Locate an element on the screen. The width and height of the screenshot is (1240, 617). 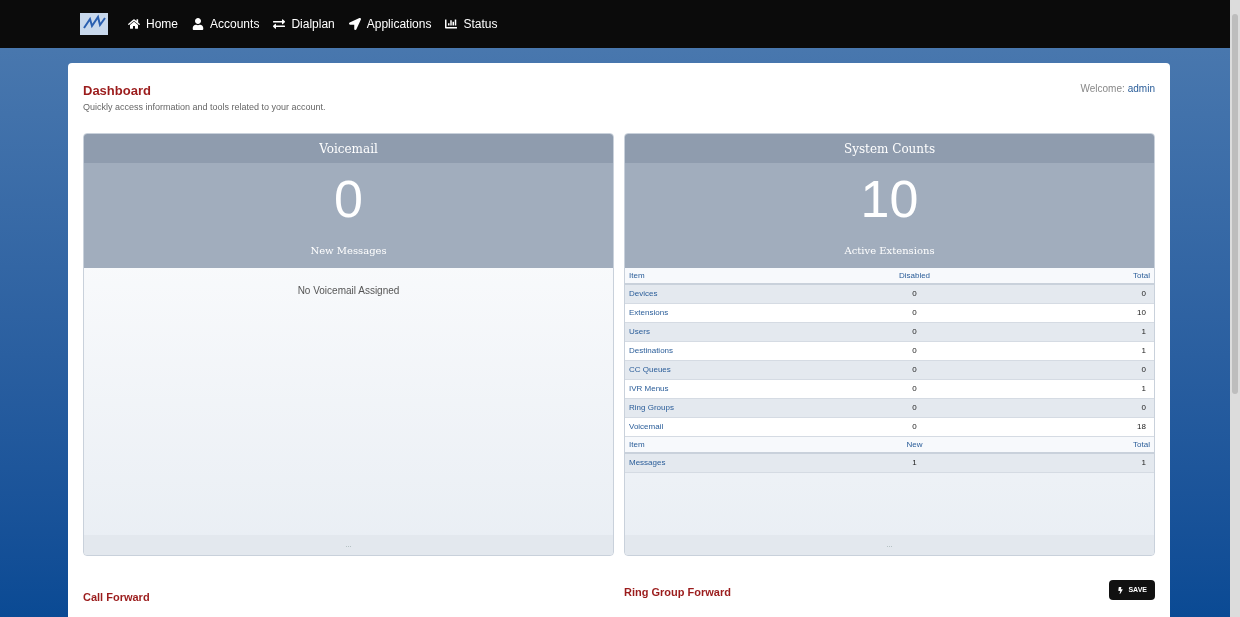
nav-link: Dialplan is located at coordinates (304, 24).